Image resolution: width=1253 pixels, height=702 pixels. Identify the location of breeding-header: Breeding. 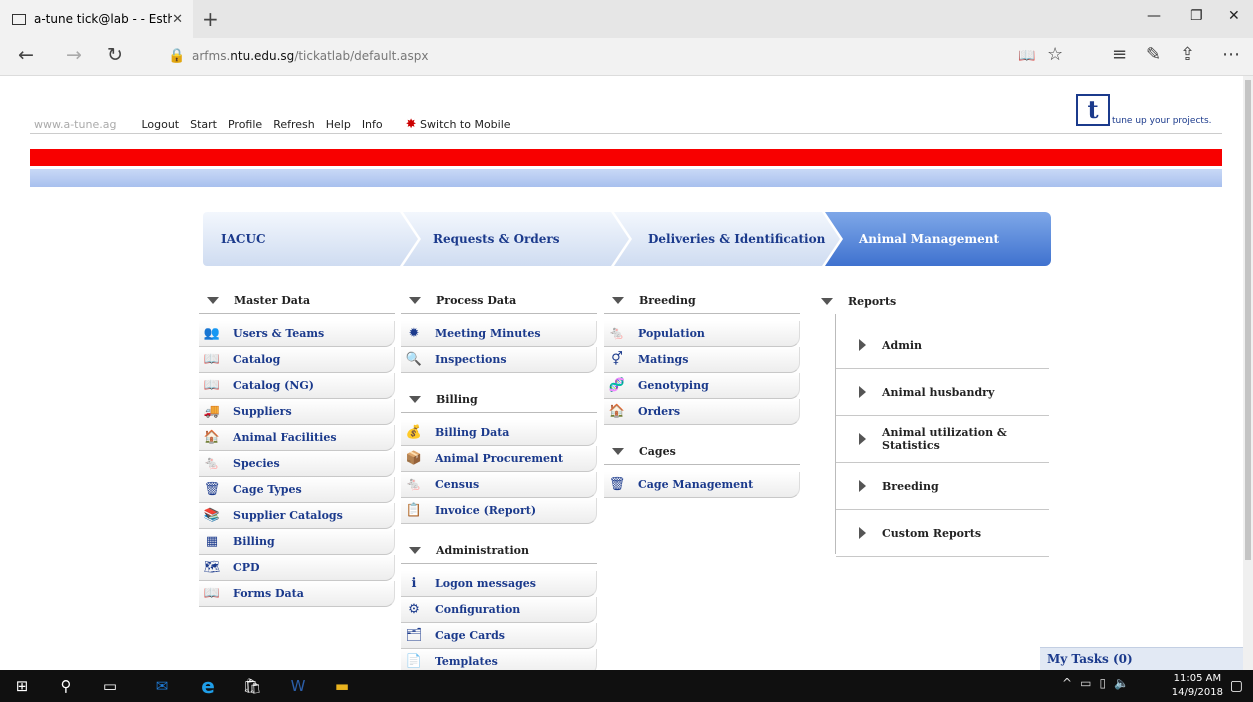
(702, 301).